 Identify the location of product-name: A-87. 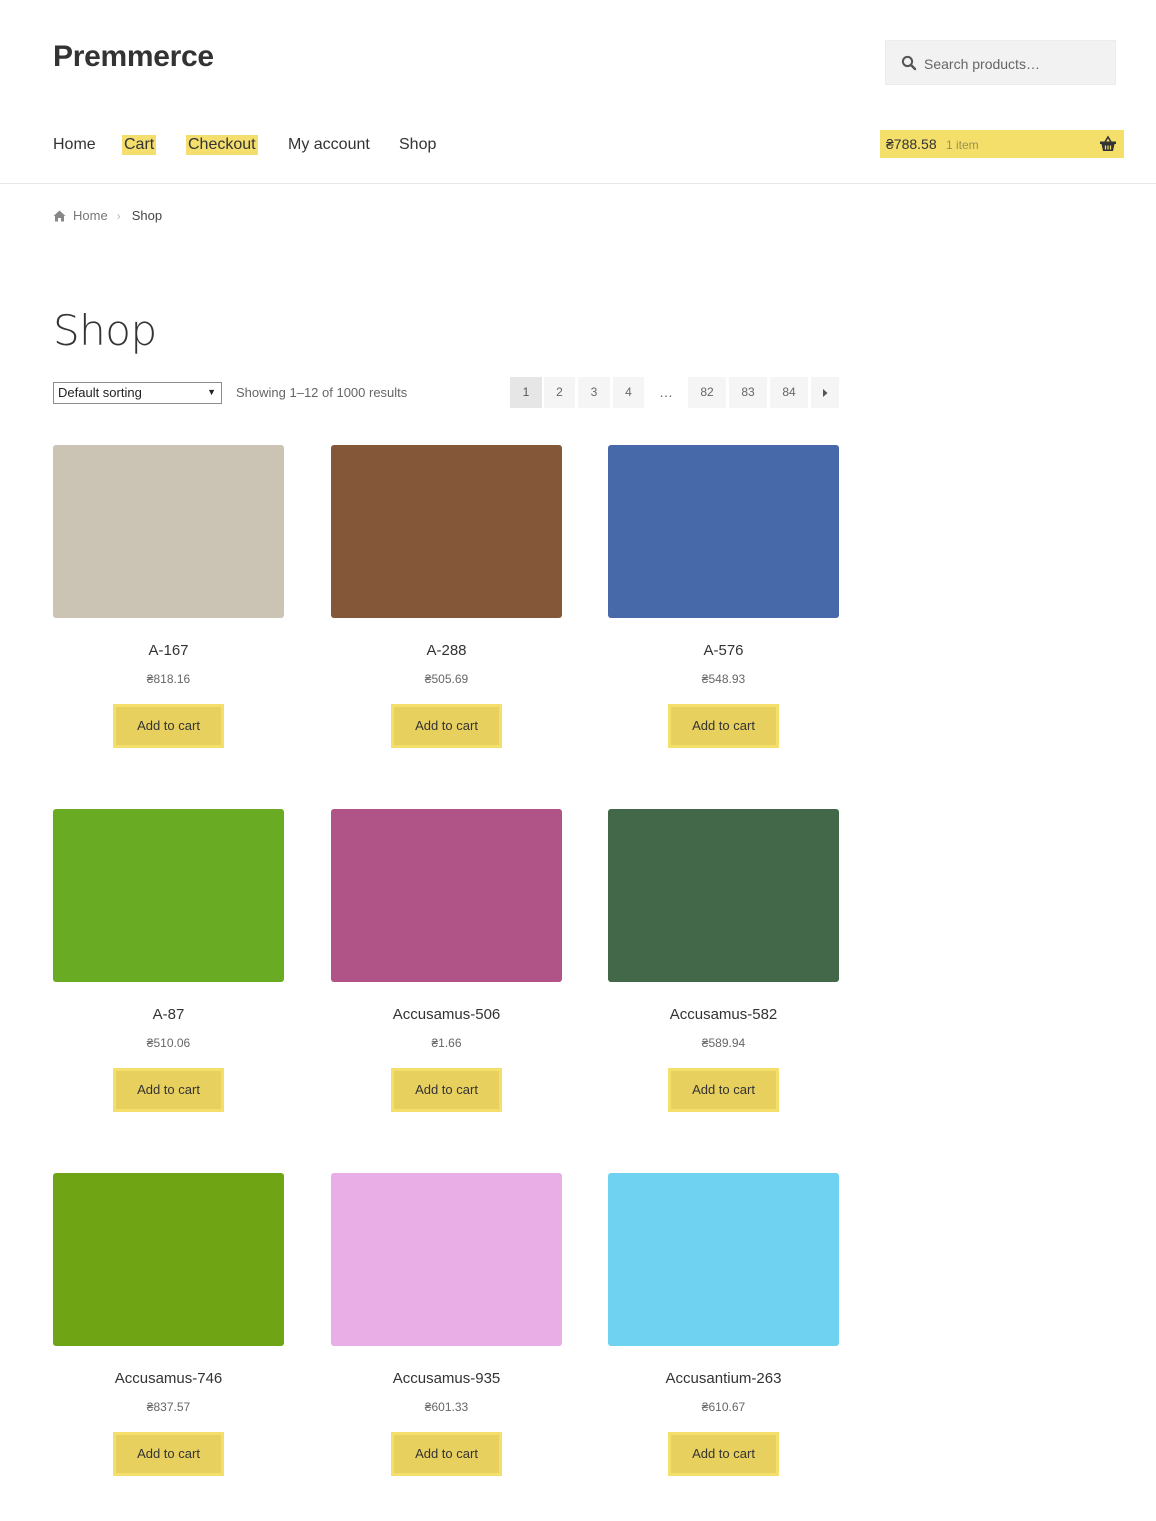
(168, 1016).